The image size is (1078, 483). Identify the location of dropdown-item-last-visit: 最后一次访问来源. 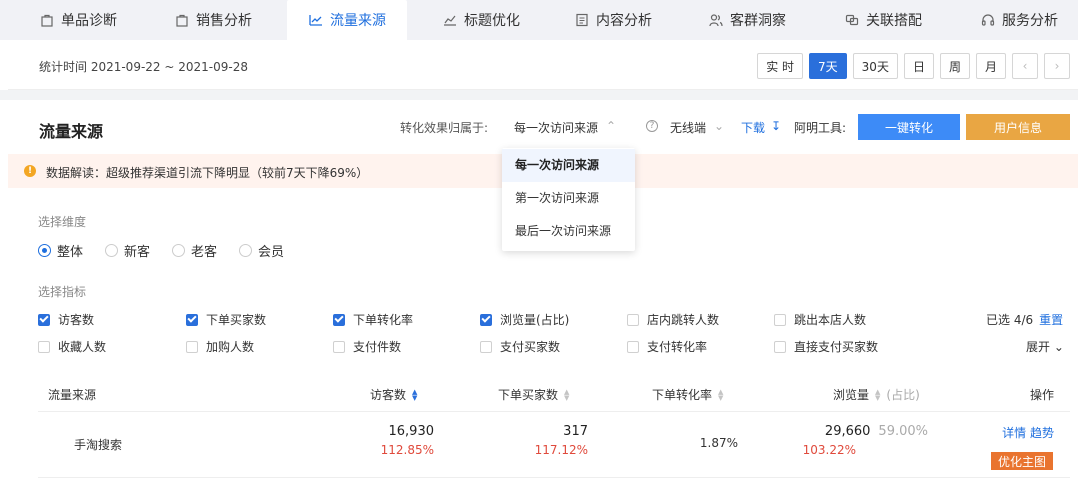
(568, 231).